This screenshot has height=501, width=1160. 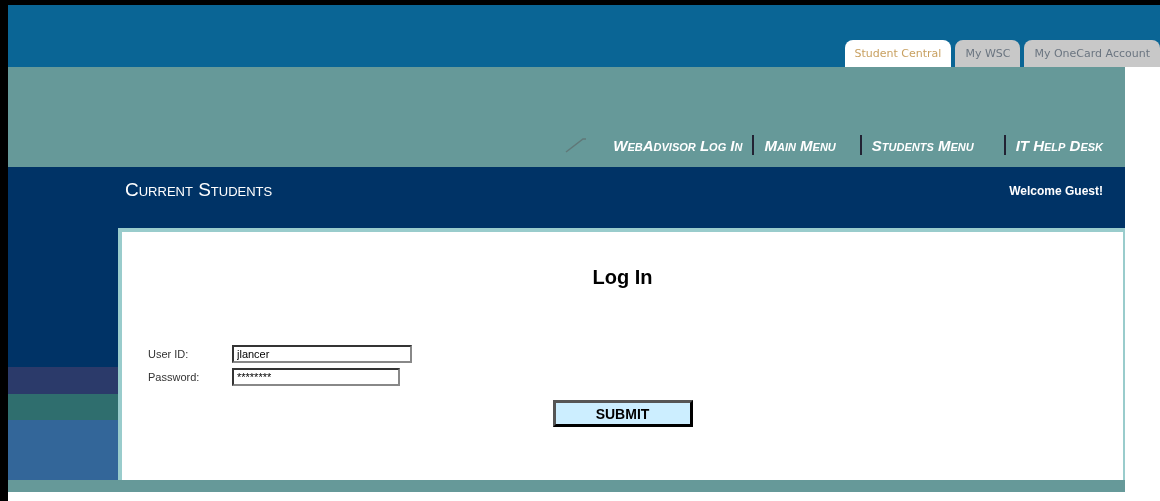 I want to click on field-label: Password:, so click(x=174, y=377).